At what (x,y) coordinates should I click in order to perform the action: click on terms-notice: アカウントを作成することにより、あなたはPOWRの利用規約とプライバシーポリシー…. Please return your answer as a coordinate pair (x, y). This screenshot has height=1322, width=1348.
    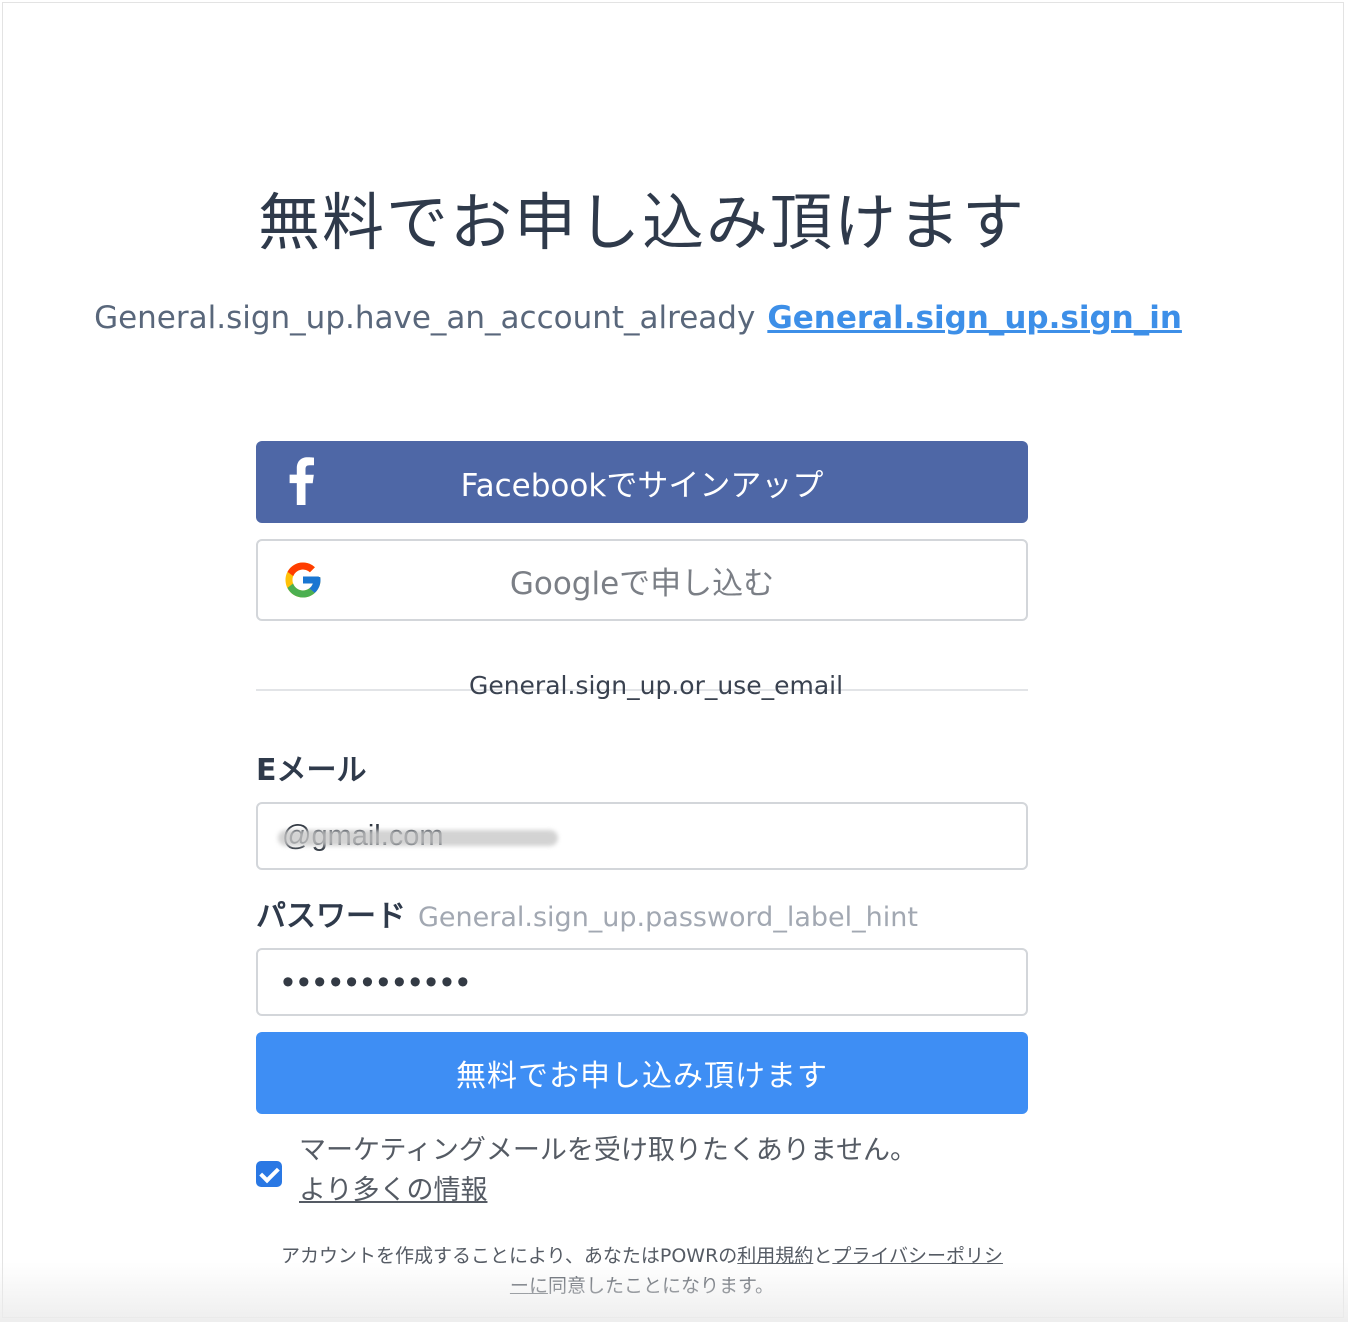
    Looking at the image, I should click on (642, 1271).